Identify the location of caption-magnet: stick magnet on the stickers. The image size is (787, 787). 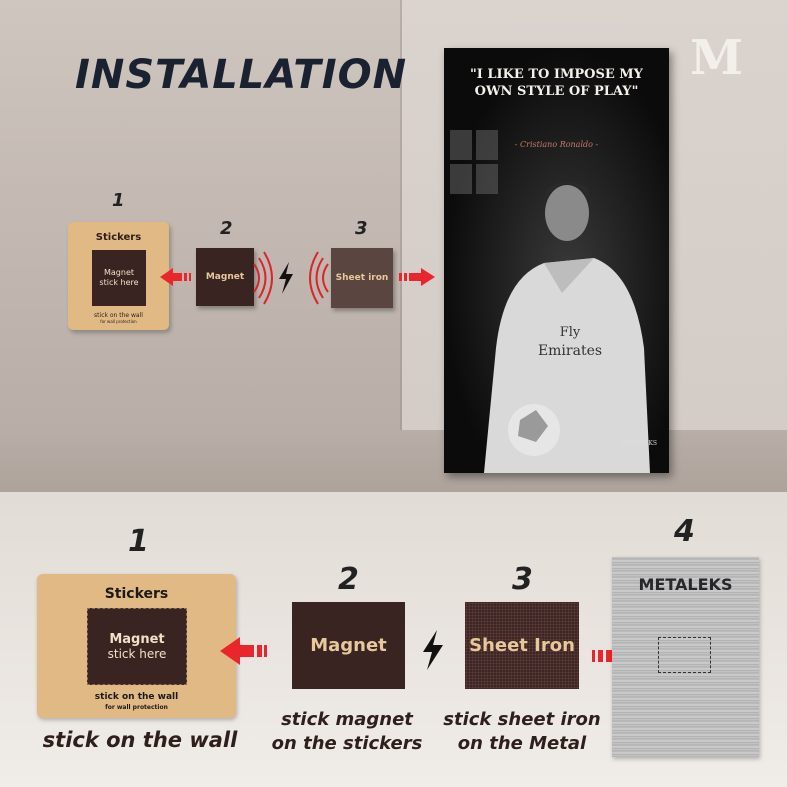
(347, 732).